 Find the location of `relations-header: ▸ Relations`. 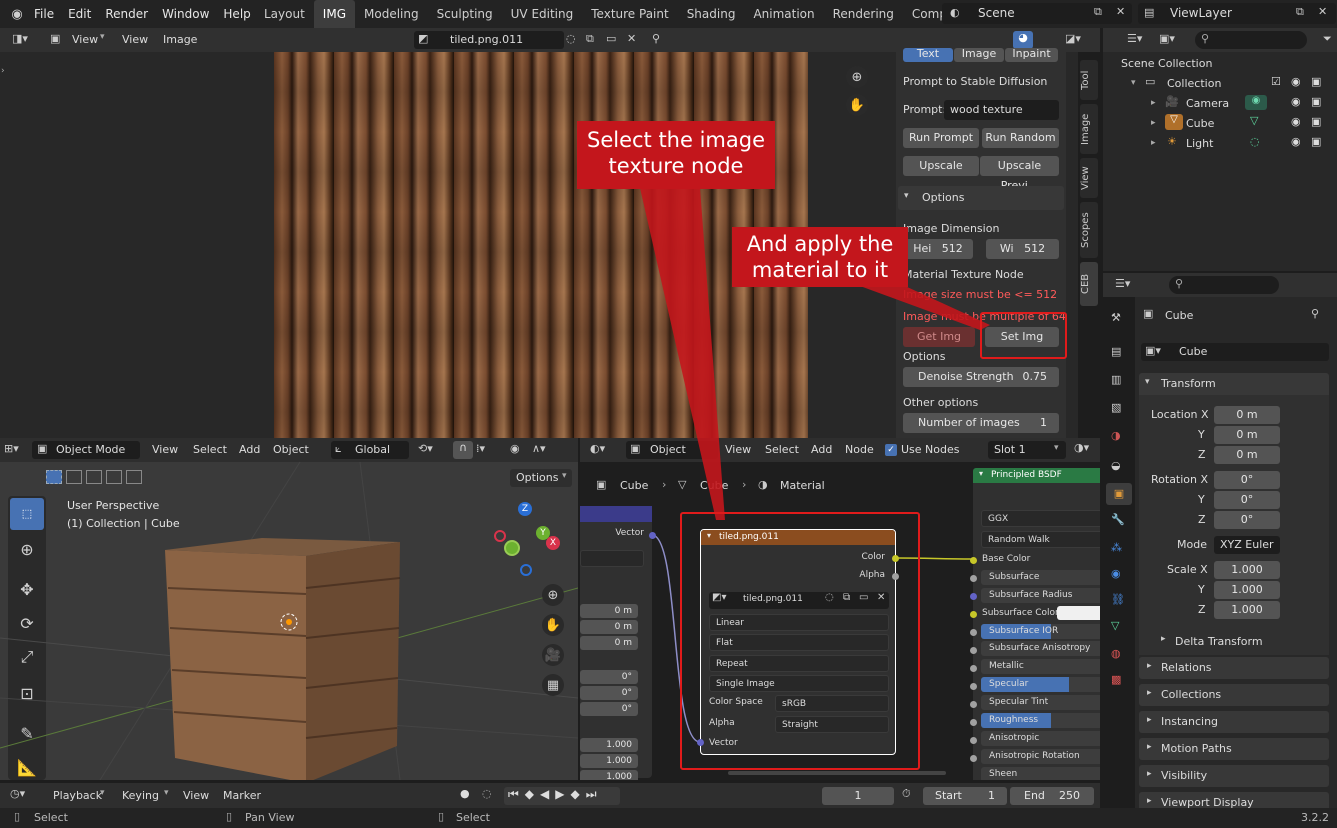

relations-header: ▸ Relations is located at coordinates (1234, 668).